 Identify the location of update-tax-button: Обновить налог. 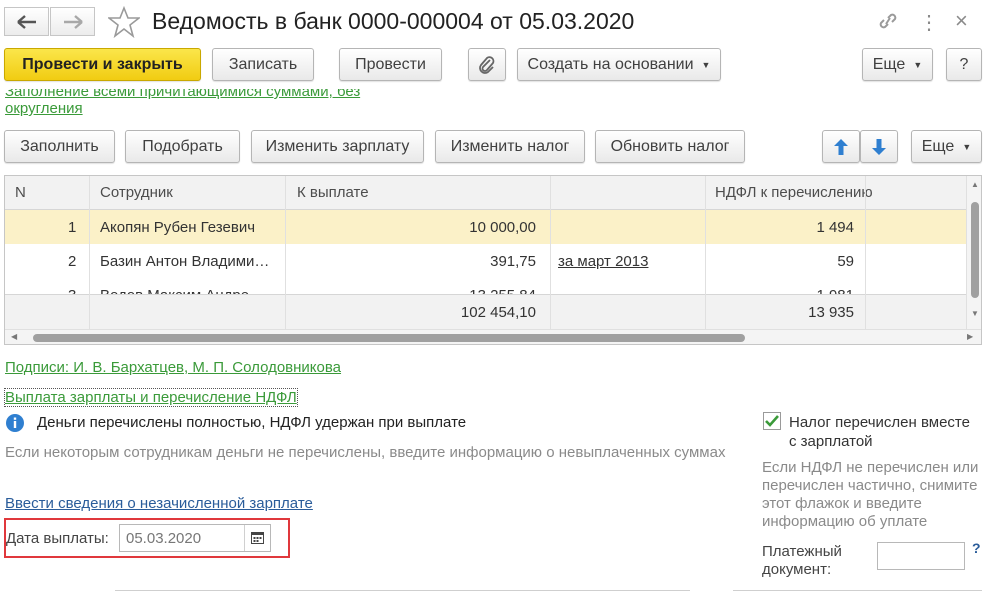
(670, 146).